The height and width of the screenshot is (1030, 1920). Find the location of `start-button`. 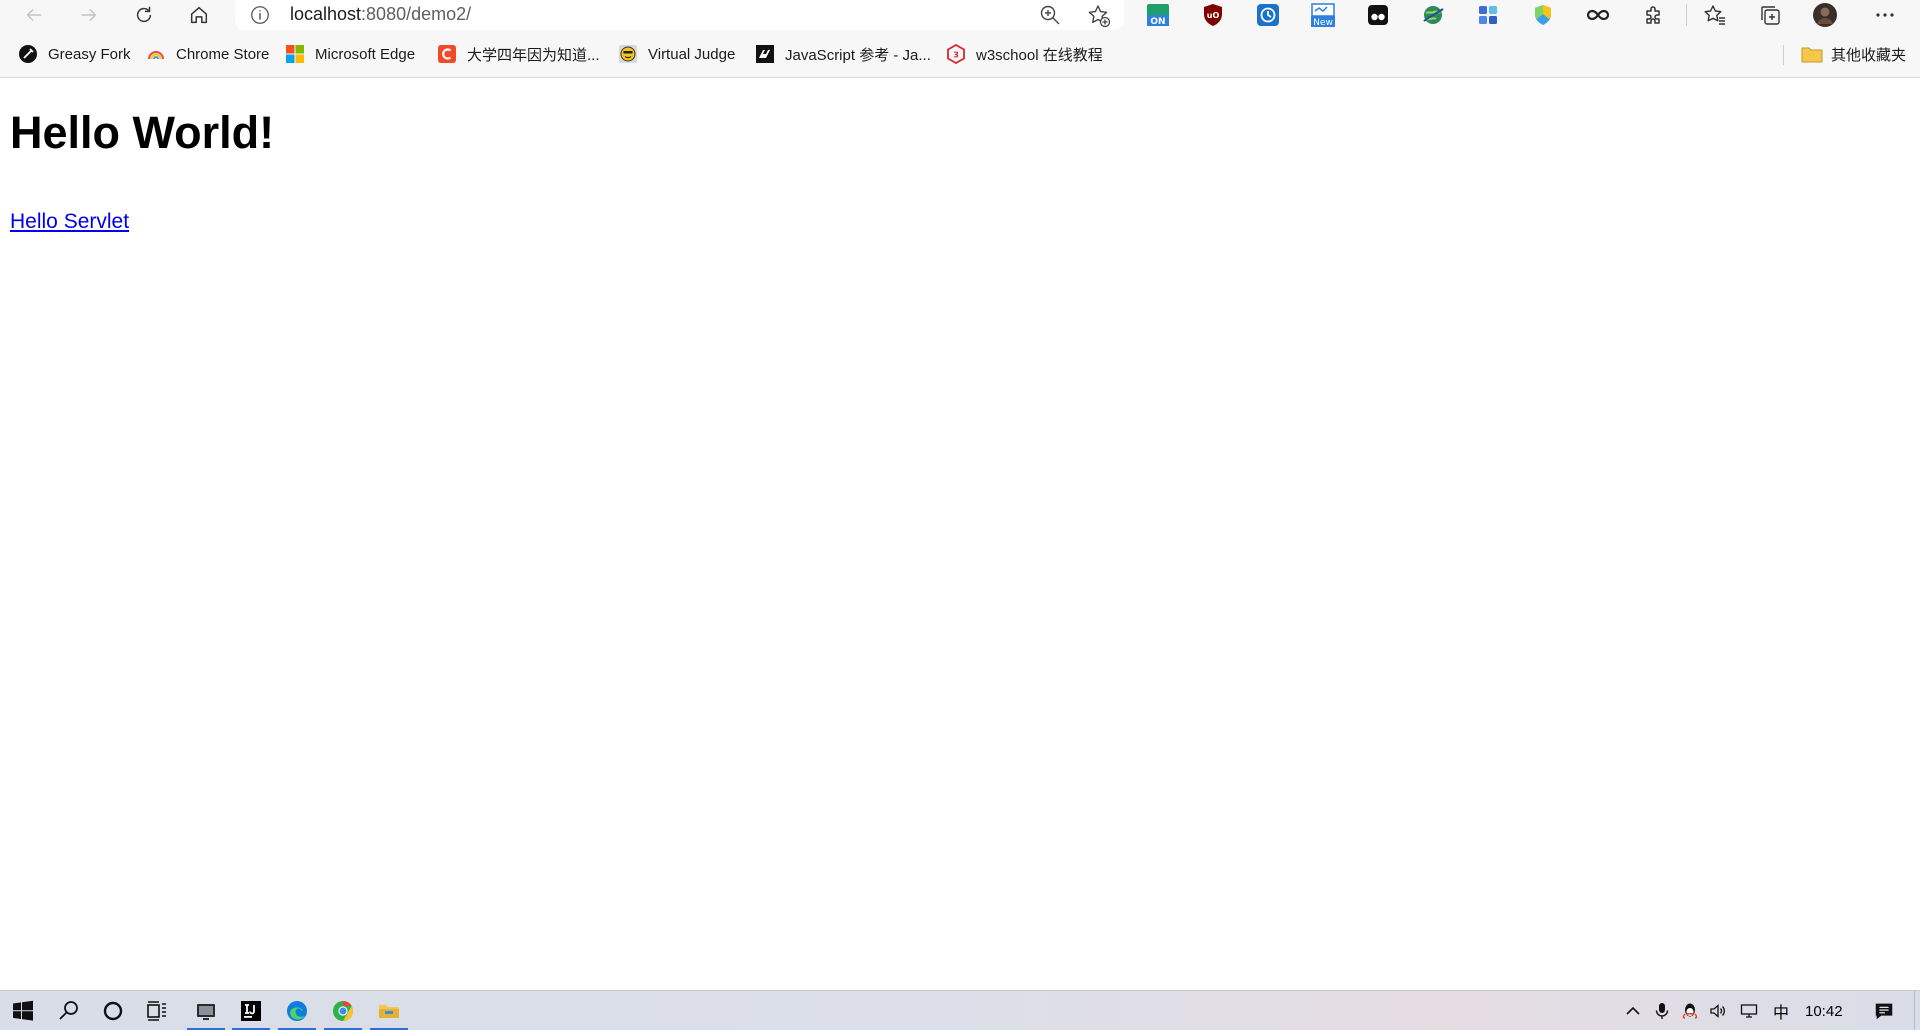

start-button is located at coordinates (23, 1010).